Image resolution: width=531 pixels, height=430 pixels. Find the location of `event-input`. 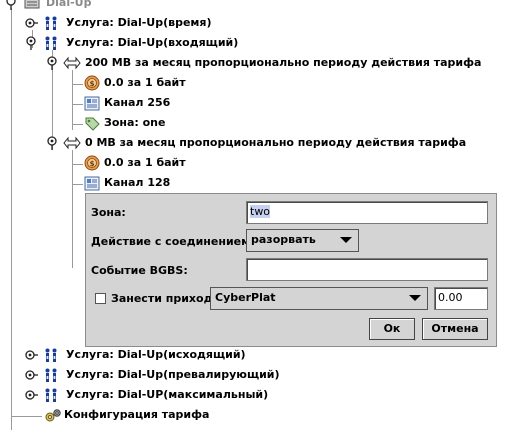

event-input is located at coordinates (367, 269).